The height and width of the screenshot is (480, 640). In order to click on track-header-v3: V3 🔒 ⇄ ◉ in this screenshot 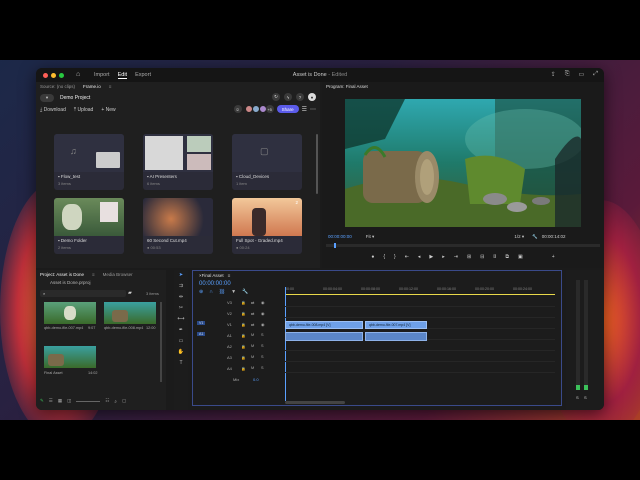, I will do `click(239, 303)`.